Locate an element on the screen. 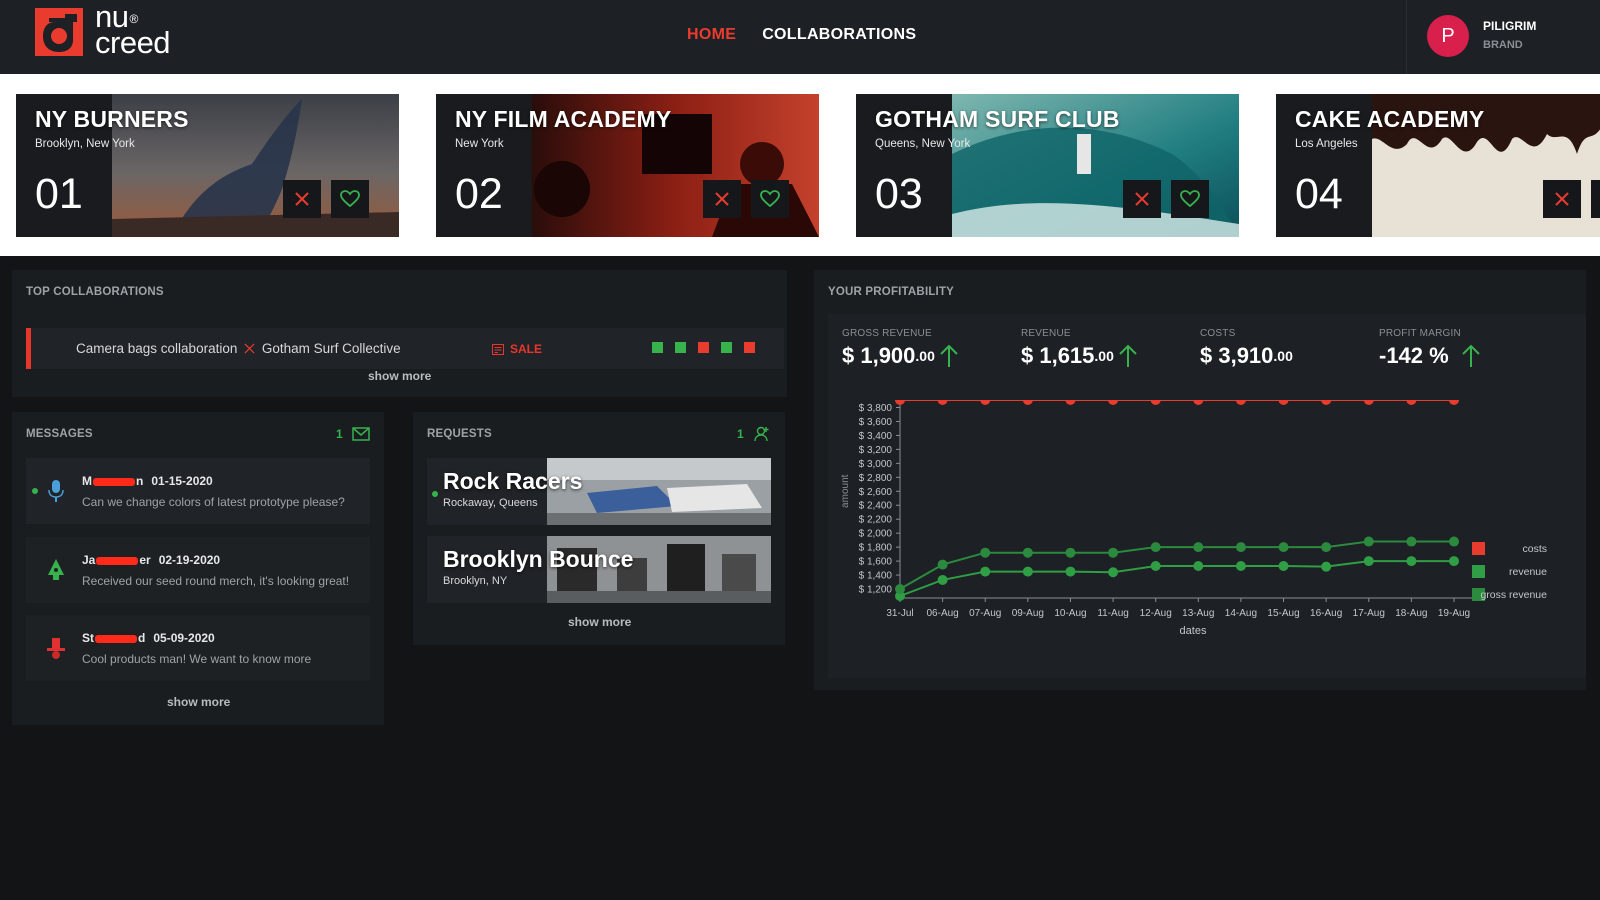 The image size is (1600, 900). y-tick-label: $ 2,000 is located at coordinates (876, 534).